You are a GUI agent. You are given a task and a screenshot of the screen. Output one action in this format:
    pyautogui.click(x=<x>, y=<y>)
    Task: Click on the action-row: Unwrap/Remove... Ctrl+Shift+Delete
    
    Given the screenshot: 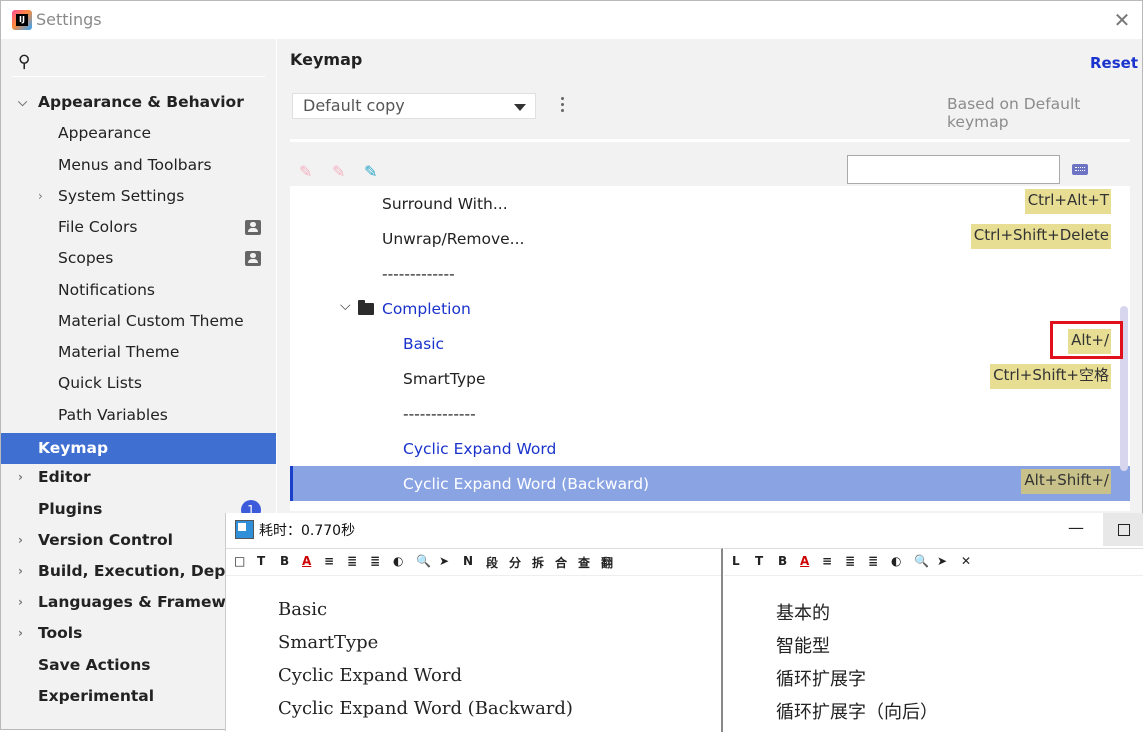 What is the action you would take?
    pyautogui.click(x=710, y=238)
    